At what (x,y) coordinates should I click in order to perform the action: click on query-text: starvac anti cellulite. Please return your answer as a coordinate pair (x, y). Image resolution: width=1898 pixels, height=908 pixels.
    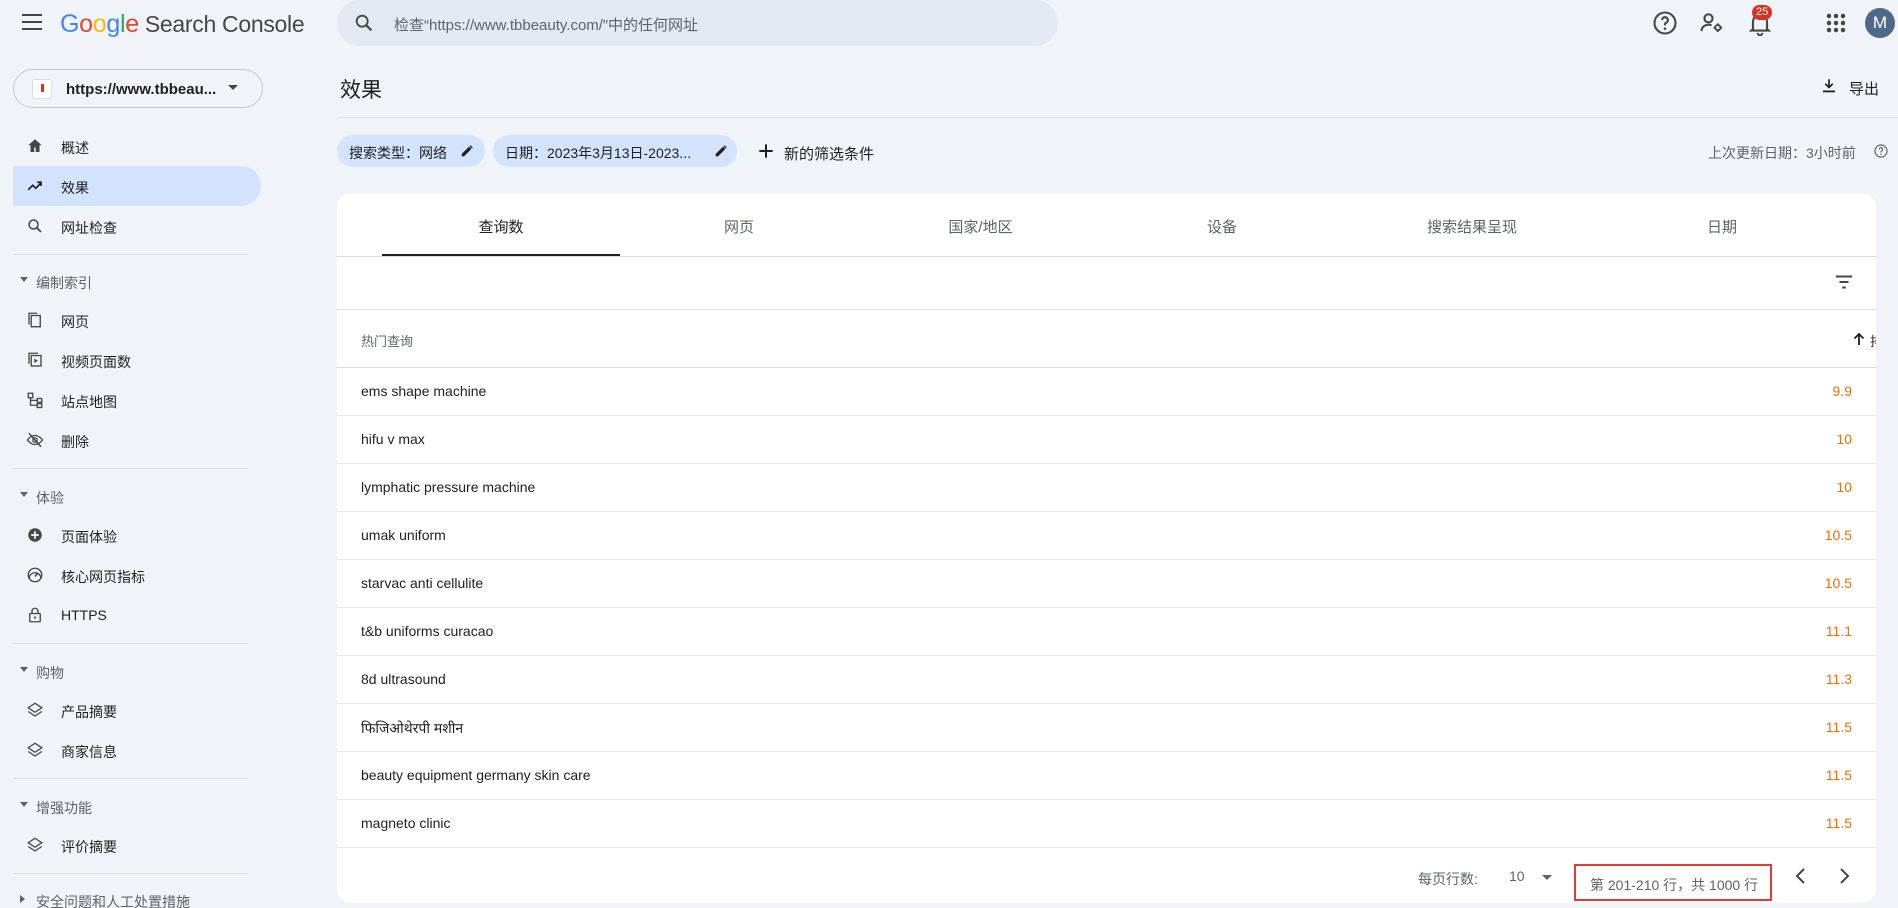
    Looking at the image, I should click on (422, 583).